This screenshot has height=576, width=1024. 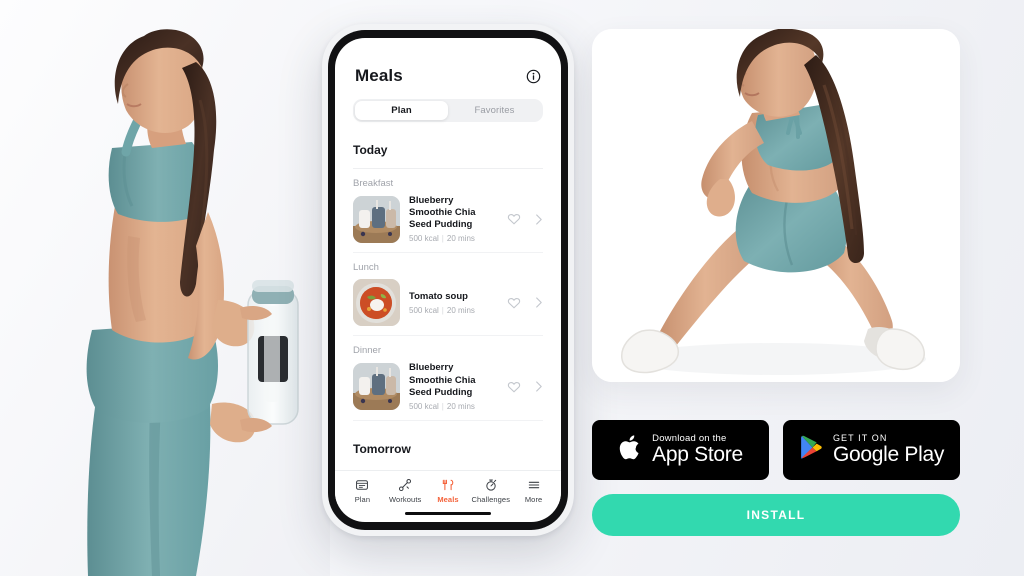 What do you see at coordinates (373, 183) in the screenshot?
I see `meal-label-breakfast: Breakfast` at bounding box center [373, 183].